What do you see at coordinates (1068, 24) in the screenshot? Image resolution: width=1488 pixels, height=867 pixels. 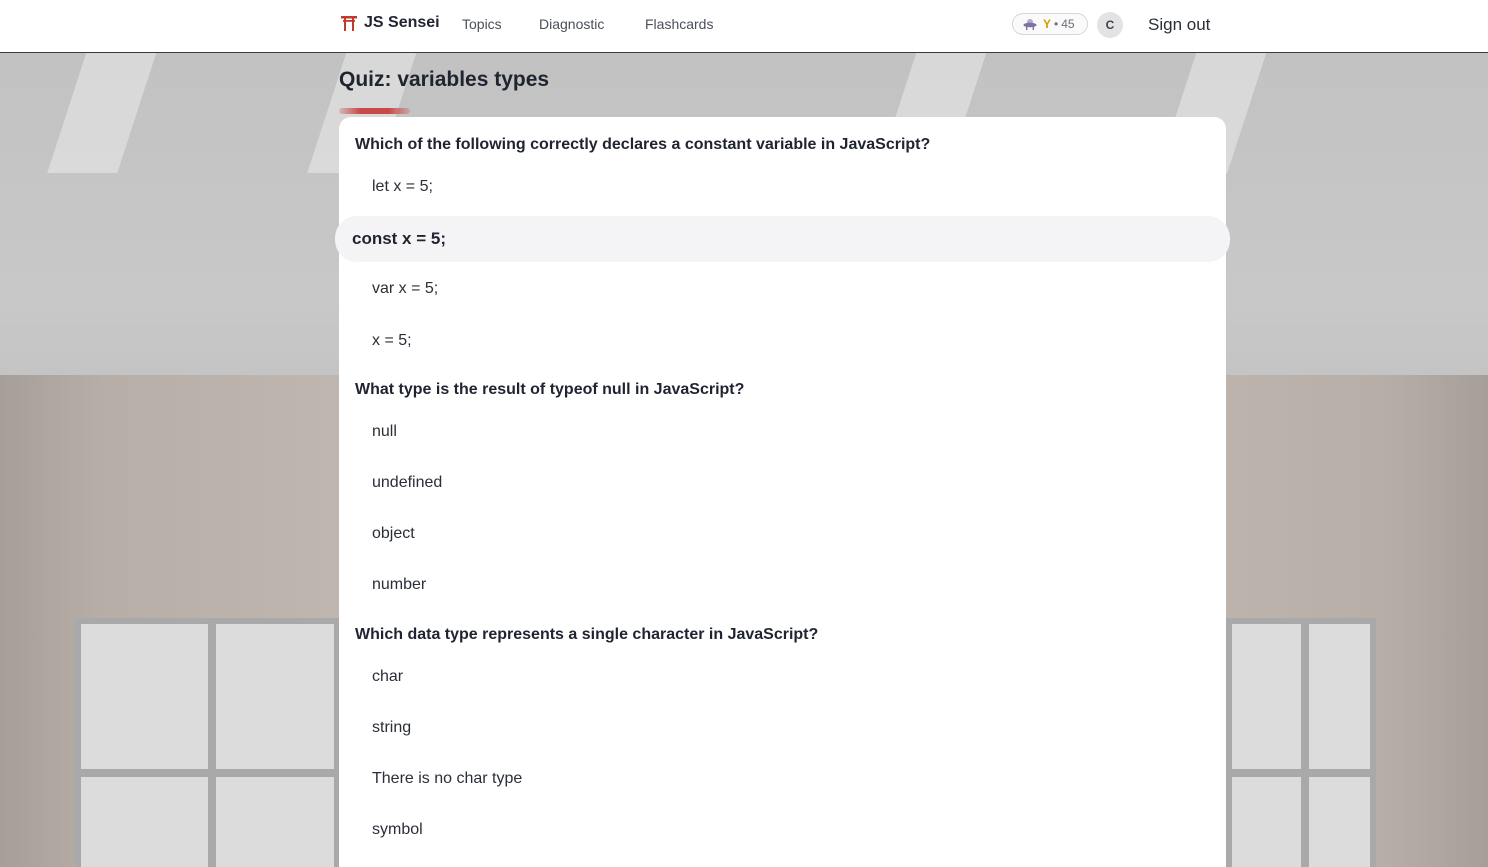 I see `xp-count: 45` at bounding box center [1068, 24].